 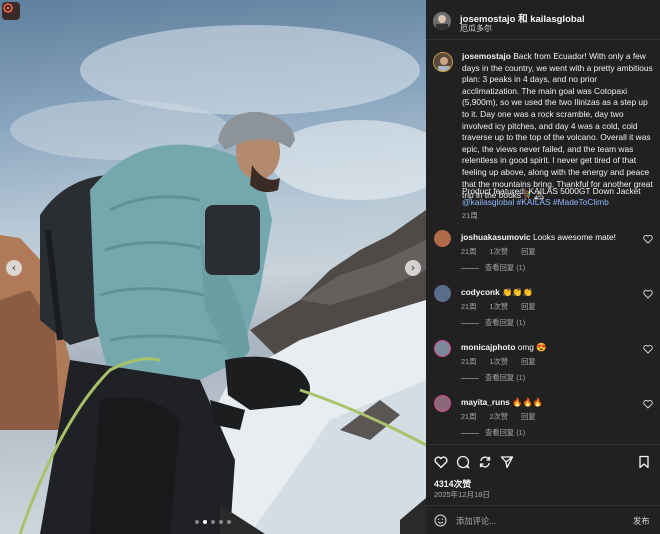 I want to click on post-header: josemostajo 和 kailasglobal 厄瓜多尔, so click(x=543, y=20).